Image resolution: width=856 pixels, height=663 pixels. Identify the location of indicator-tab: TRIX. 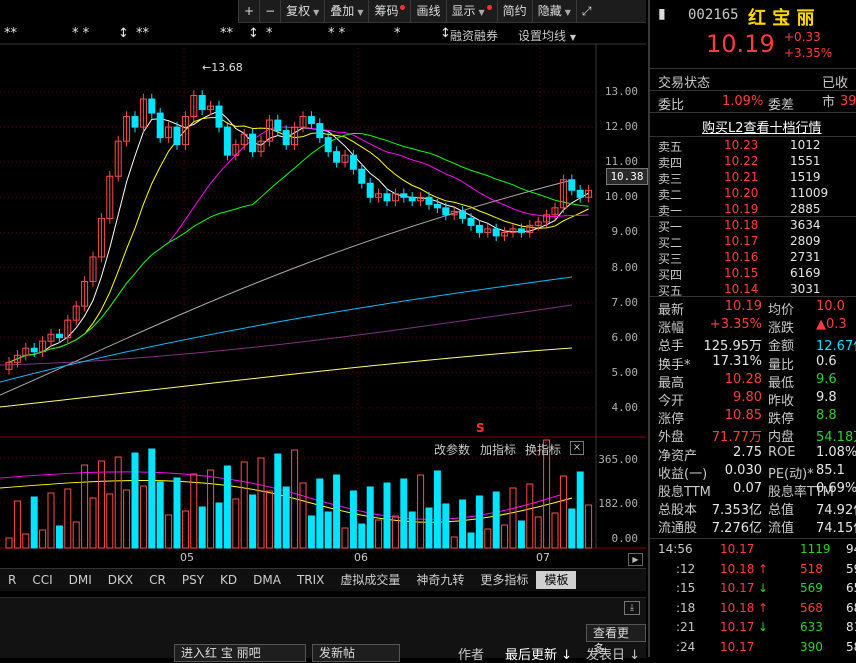
(310, 580).